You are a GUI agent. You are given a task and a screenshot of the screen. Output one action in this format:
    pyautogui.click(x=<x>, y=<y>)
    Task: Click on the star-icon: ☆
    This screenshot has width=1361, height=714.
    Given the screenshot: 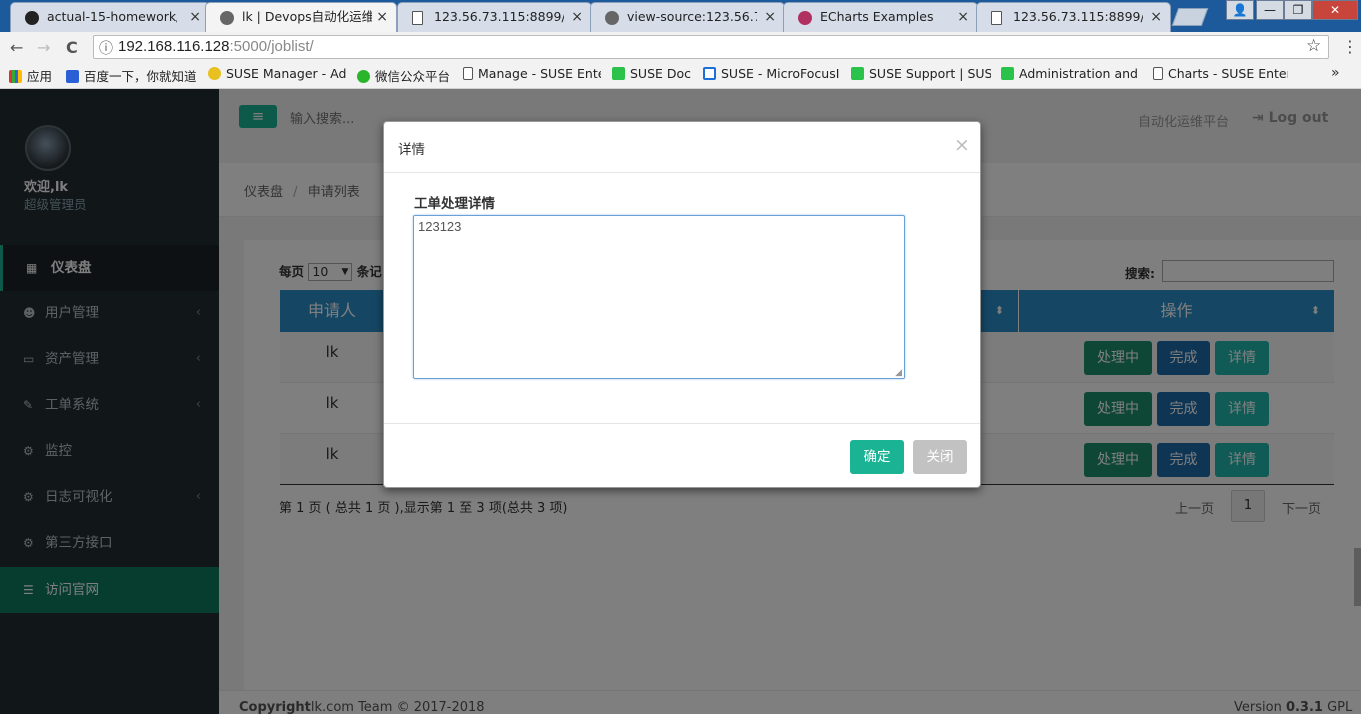 What is the action you would take?
    pyautogui.click(x=1313, y=46)
    